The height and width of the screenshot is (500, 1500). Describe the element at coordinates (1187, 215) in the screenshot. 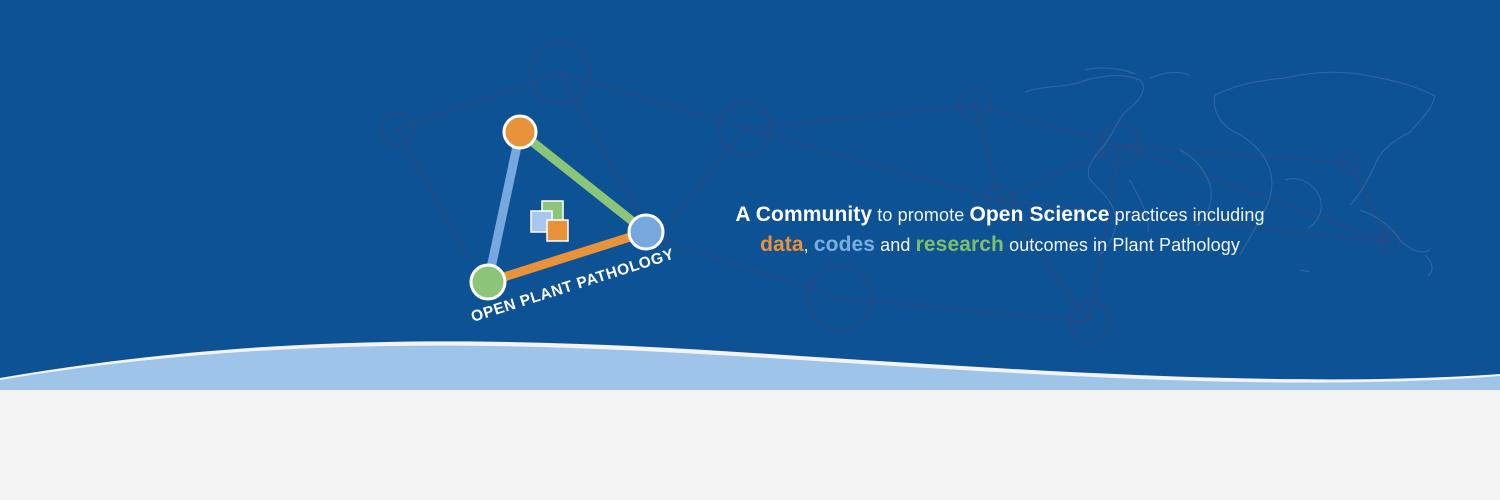

I see `practices-text: practices including` at that location.